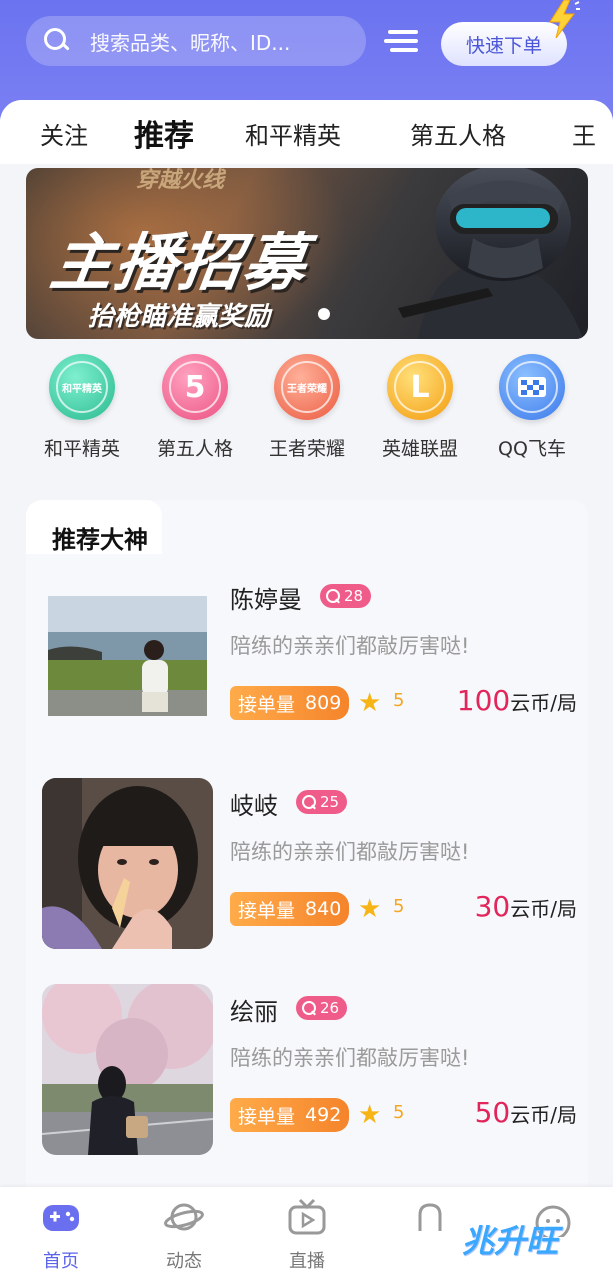 The width and height of the screenshot is (613, 1271). I want to click on player-card: 陈婷曼 28 陪练的亲亲们都敲厉害哒! 接单量 809 ★ 5 100云币/局, so click(309, 658).